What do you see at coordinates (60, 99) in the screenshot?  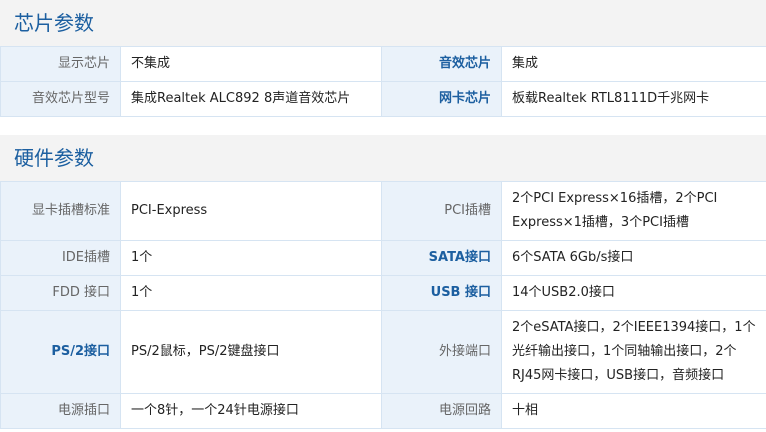 I see `spec-label: 音效芯片型号` at bounding box center [60, 99].